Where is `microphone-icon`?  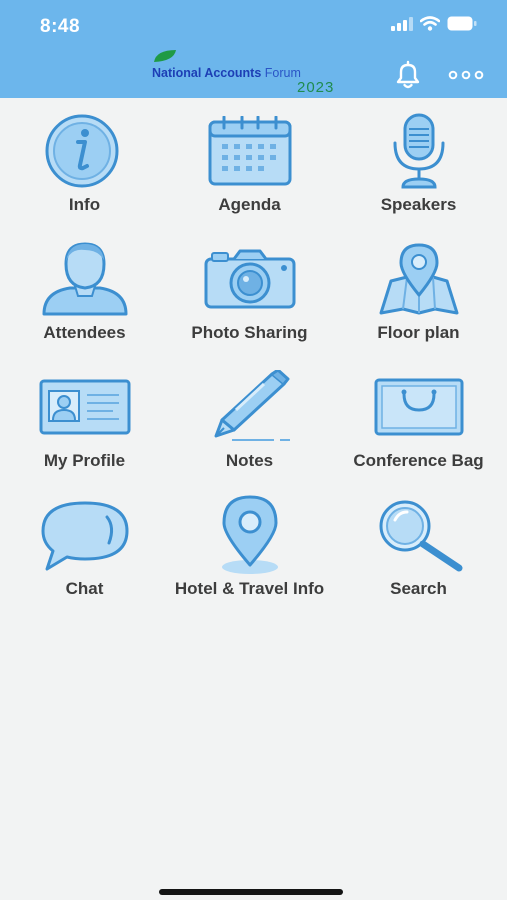 microphone-icon is located at coordinates (418, 151).